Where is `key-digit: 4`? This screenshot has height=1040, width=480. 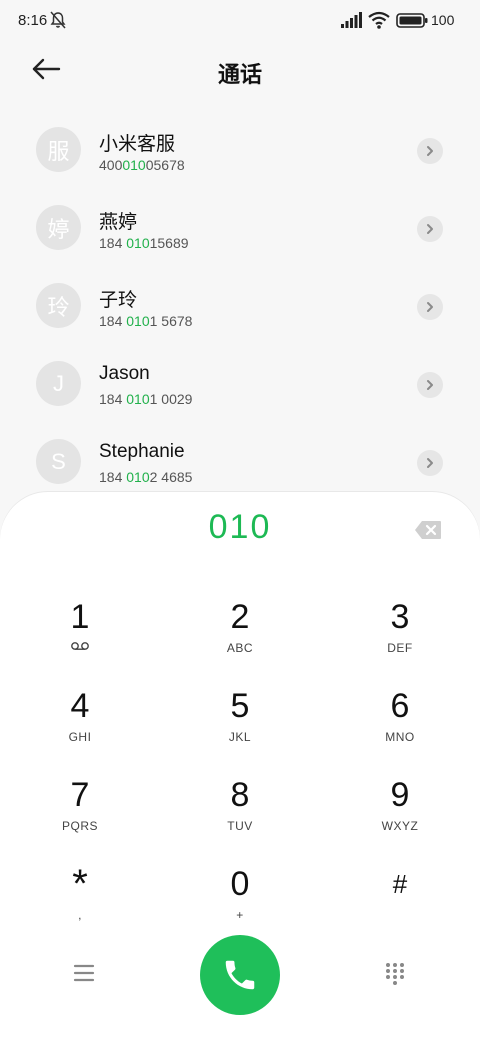 key-digit: 4 is located at coordinates (80, 706).